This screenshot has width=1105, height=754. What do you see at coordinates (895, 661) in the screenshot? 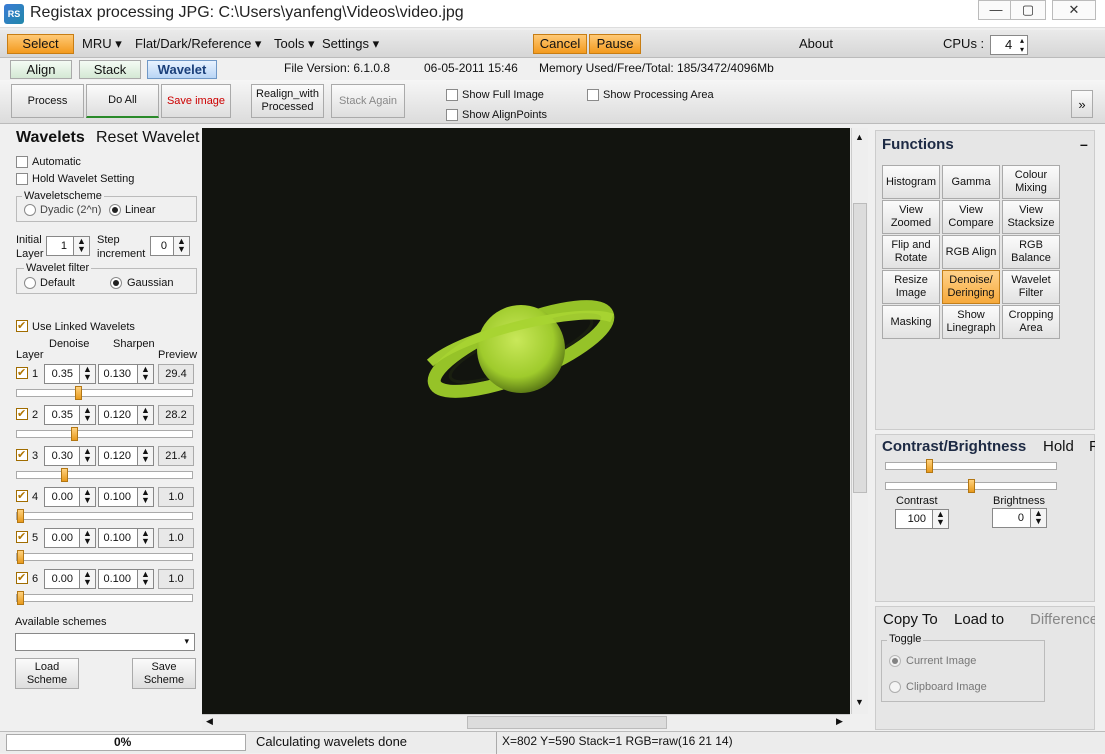
I see `current-image-radio` at bounding box center [895, 661].